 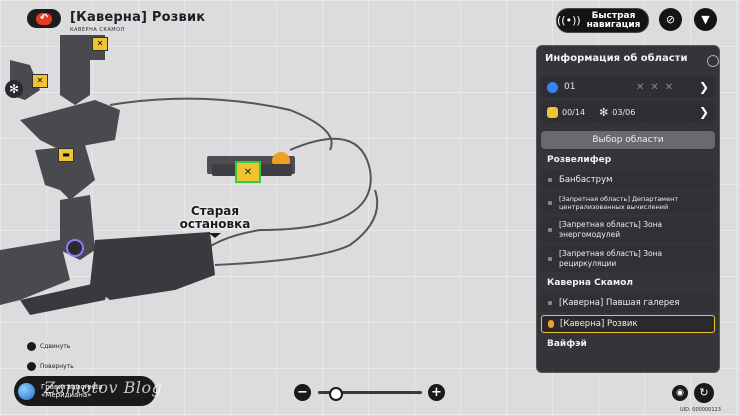 What do you see at coordinates (628, 180) in the screenshot?
I see `list-item: Банбаструм` at bounding box center [628, 180].